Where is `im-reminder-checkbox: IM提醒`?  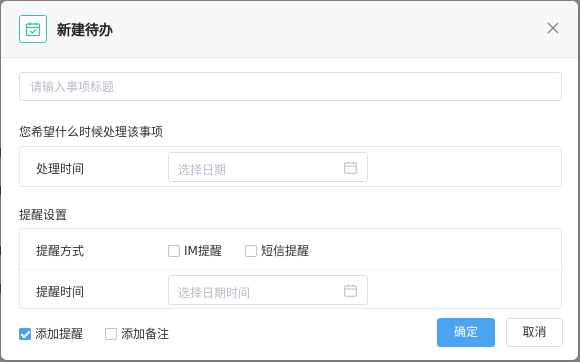
im-reminder-checkbox: IM提醒 is located at coordinates (195, 250).